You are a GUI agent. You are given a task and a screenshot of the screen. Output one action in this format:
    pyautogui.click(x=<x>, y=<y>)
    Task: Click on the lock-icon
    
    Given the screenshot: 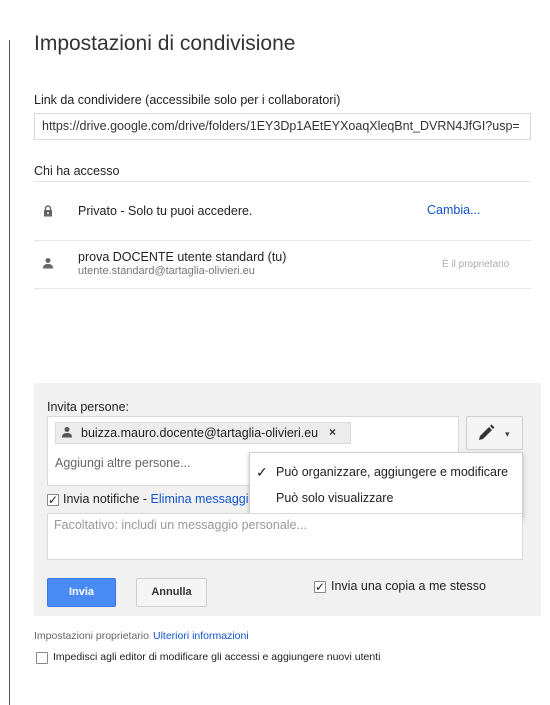 What is the action you would take?
    pyautogui.click(x=48, y=211)
    